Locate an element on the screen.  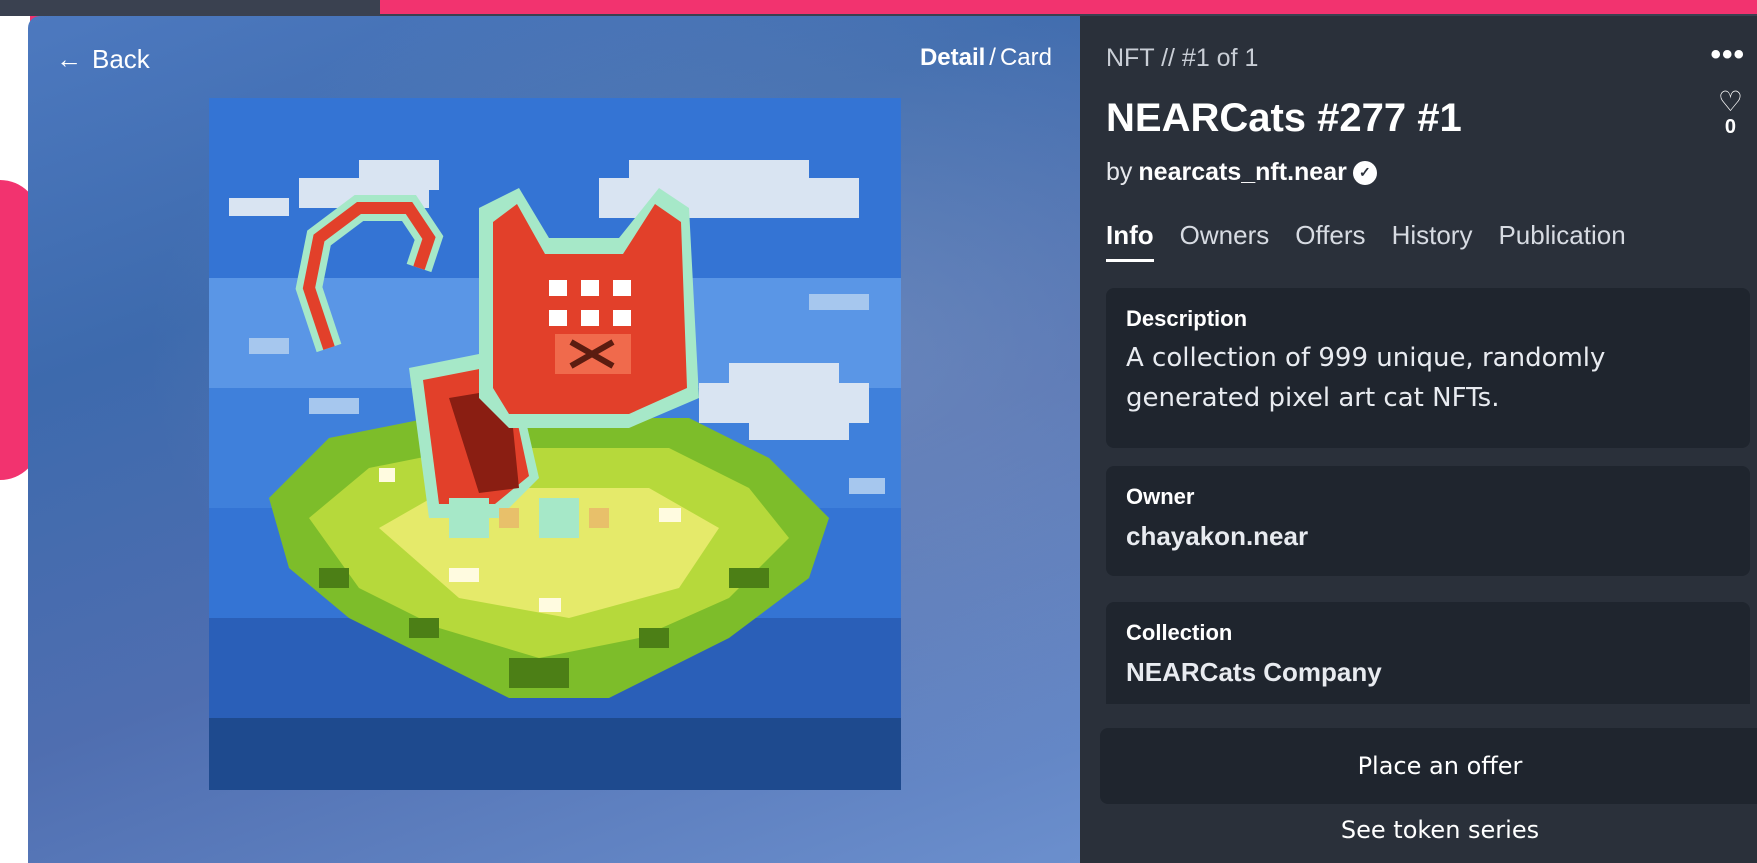
owner-card: Owner chayakon.near is located at coordinates (1428, 521).